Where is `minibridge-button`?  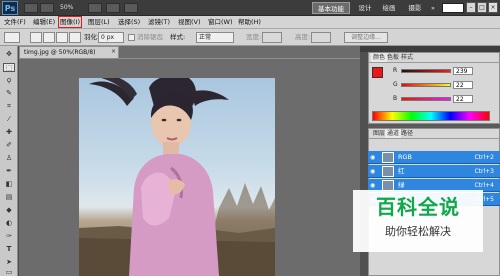
minibridge-button is located at coordinates (47, 8).